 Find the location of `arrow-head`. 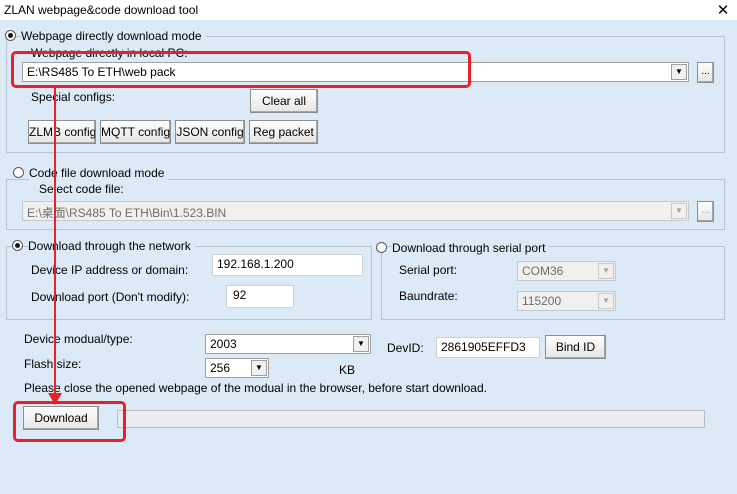

arrow-head is located at coordinates (55, 399).